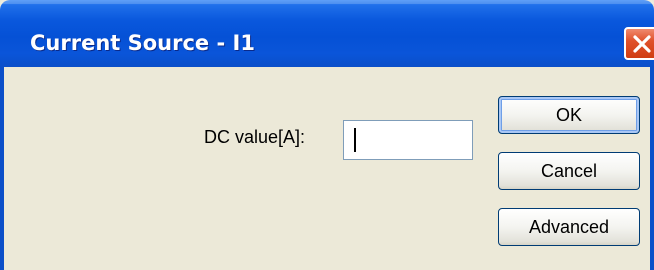  Describe the element at coordinates (255, 137) in the screenshot. I see `dc-value-label: DC value[A]:` at that location.